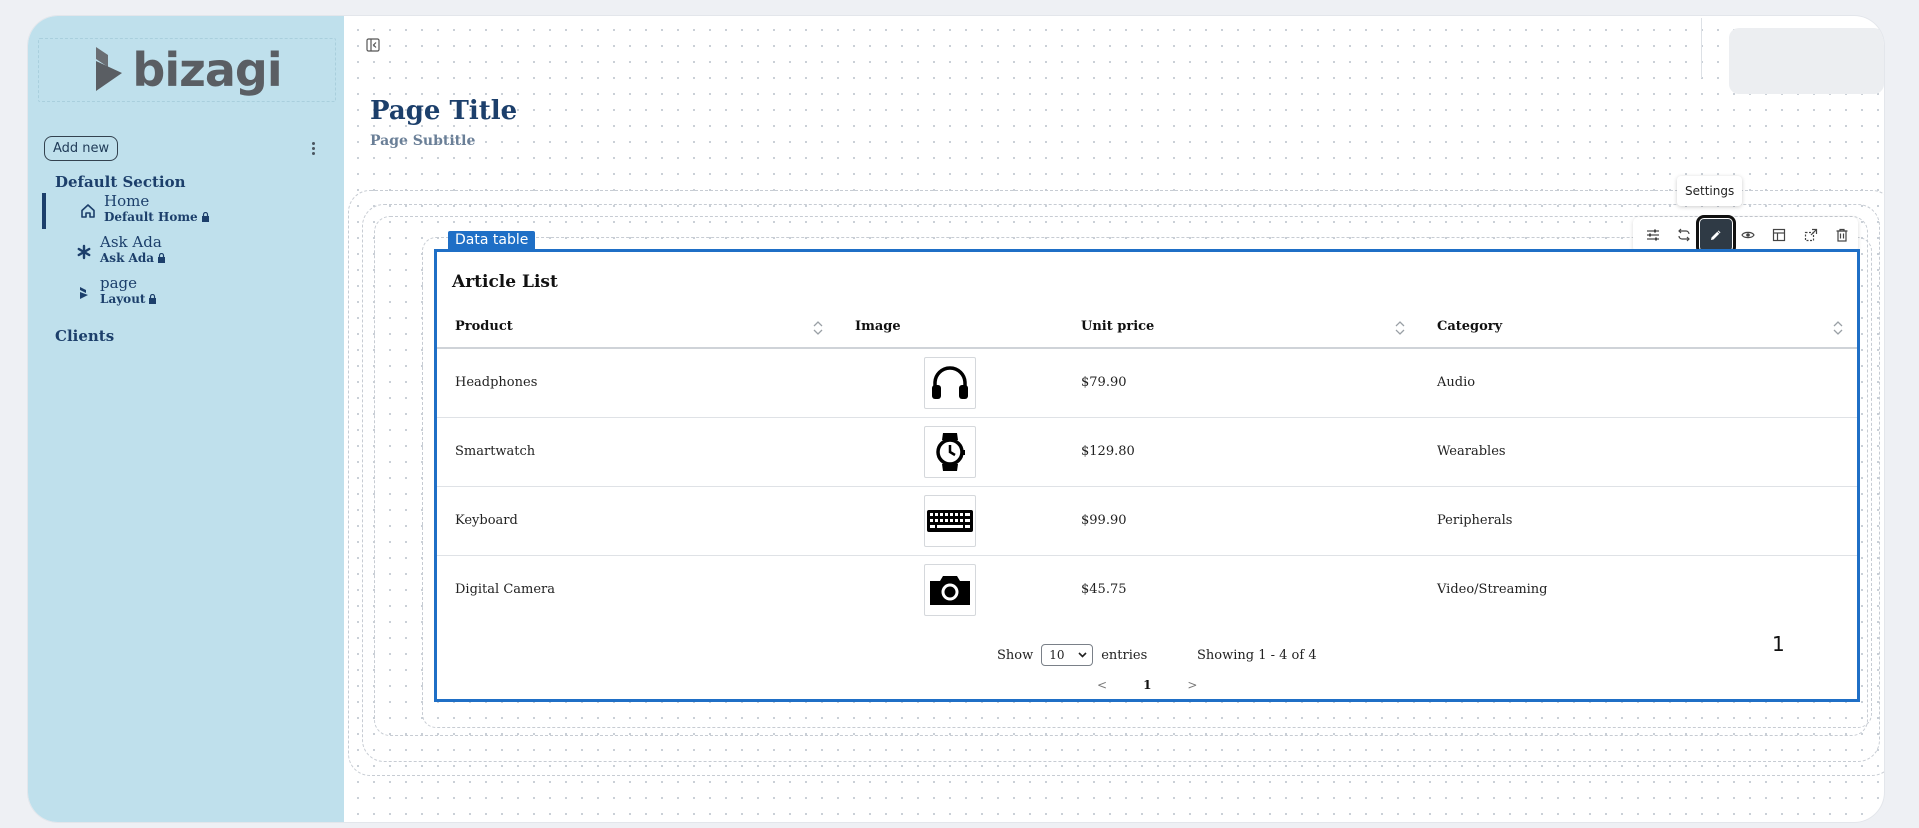 The width and height of the screenshot is (1919, 828). What do you see at coordinates (1241, 521) in the screenshot?
I see `cell-price: $99.90` at bounding box center [1241, 521].